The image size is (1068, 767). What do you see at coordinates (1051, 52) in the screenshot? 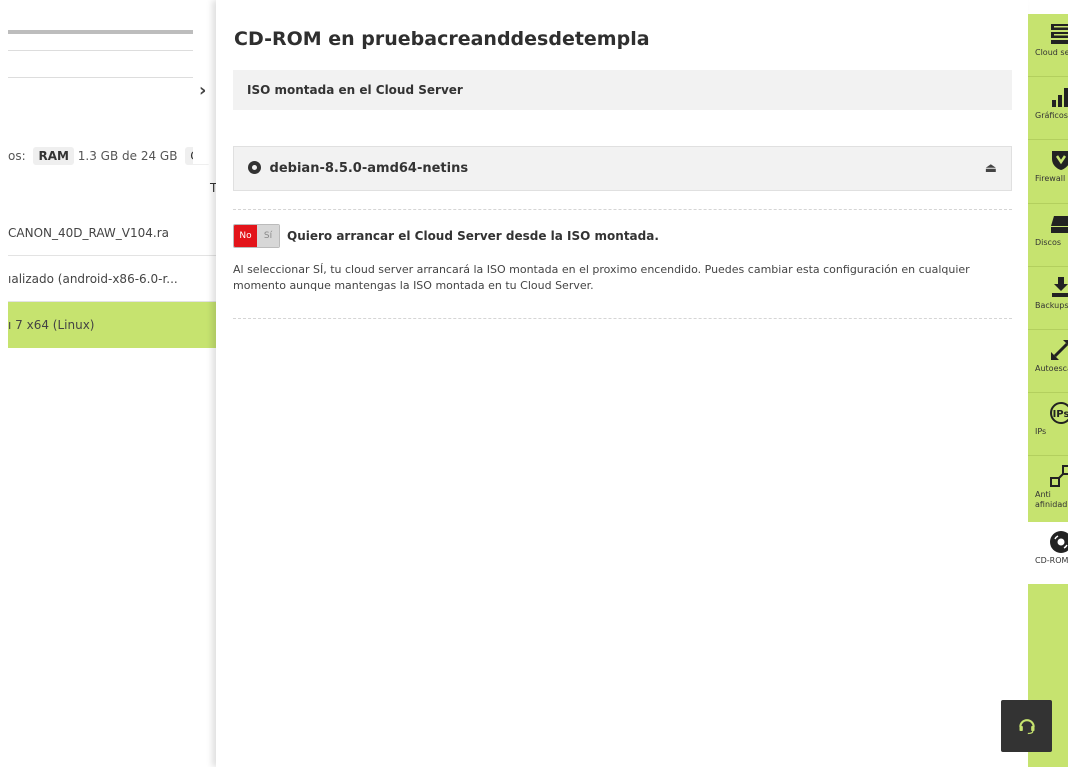
I see `sidebar-item-label: Cloud server` at bounding box center [1051, 52].